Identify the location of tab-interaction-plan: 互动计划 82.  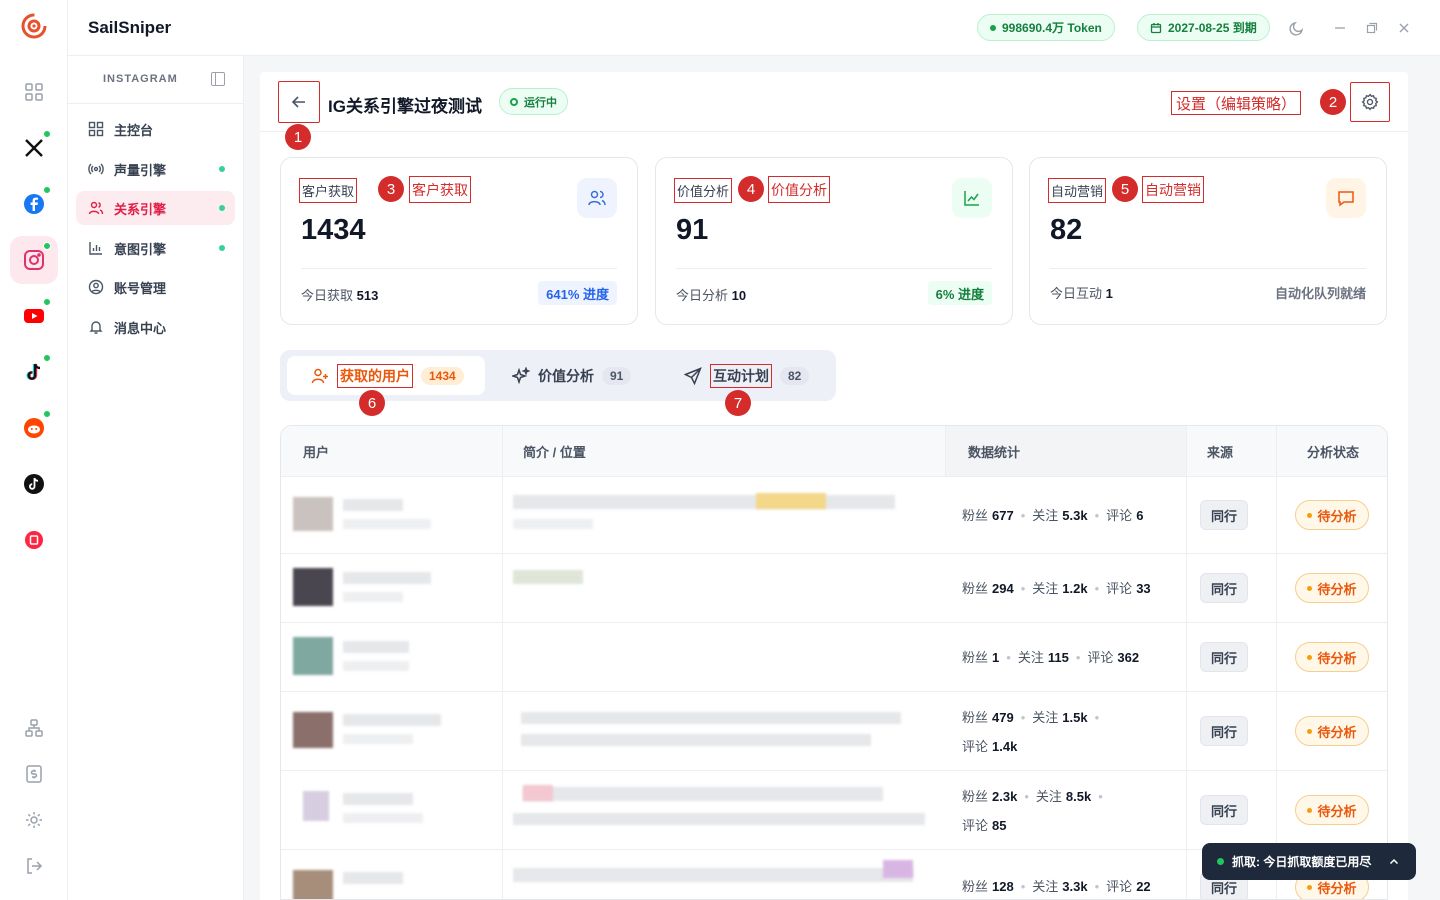
(747, 375).